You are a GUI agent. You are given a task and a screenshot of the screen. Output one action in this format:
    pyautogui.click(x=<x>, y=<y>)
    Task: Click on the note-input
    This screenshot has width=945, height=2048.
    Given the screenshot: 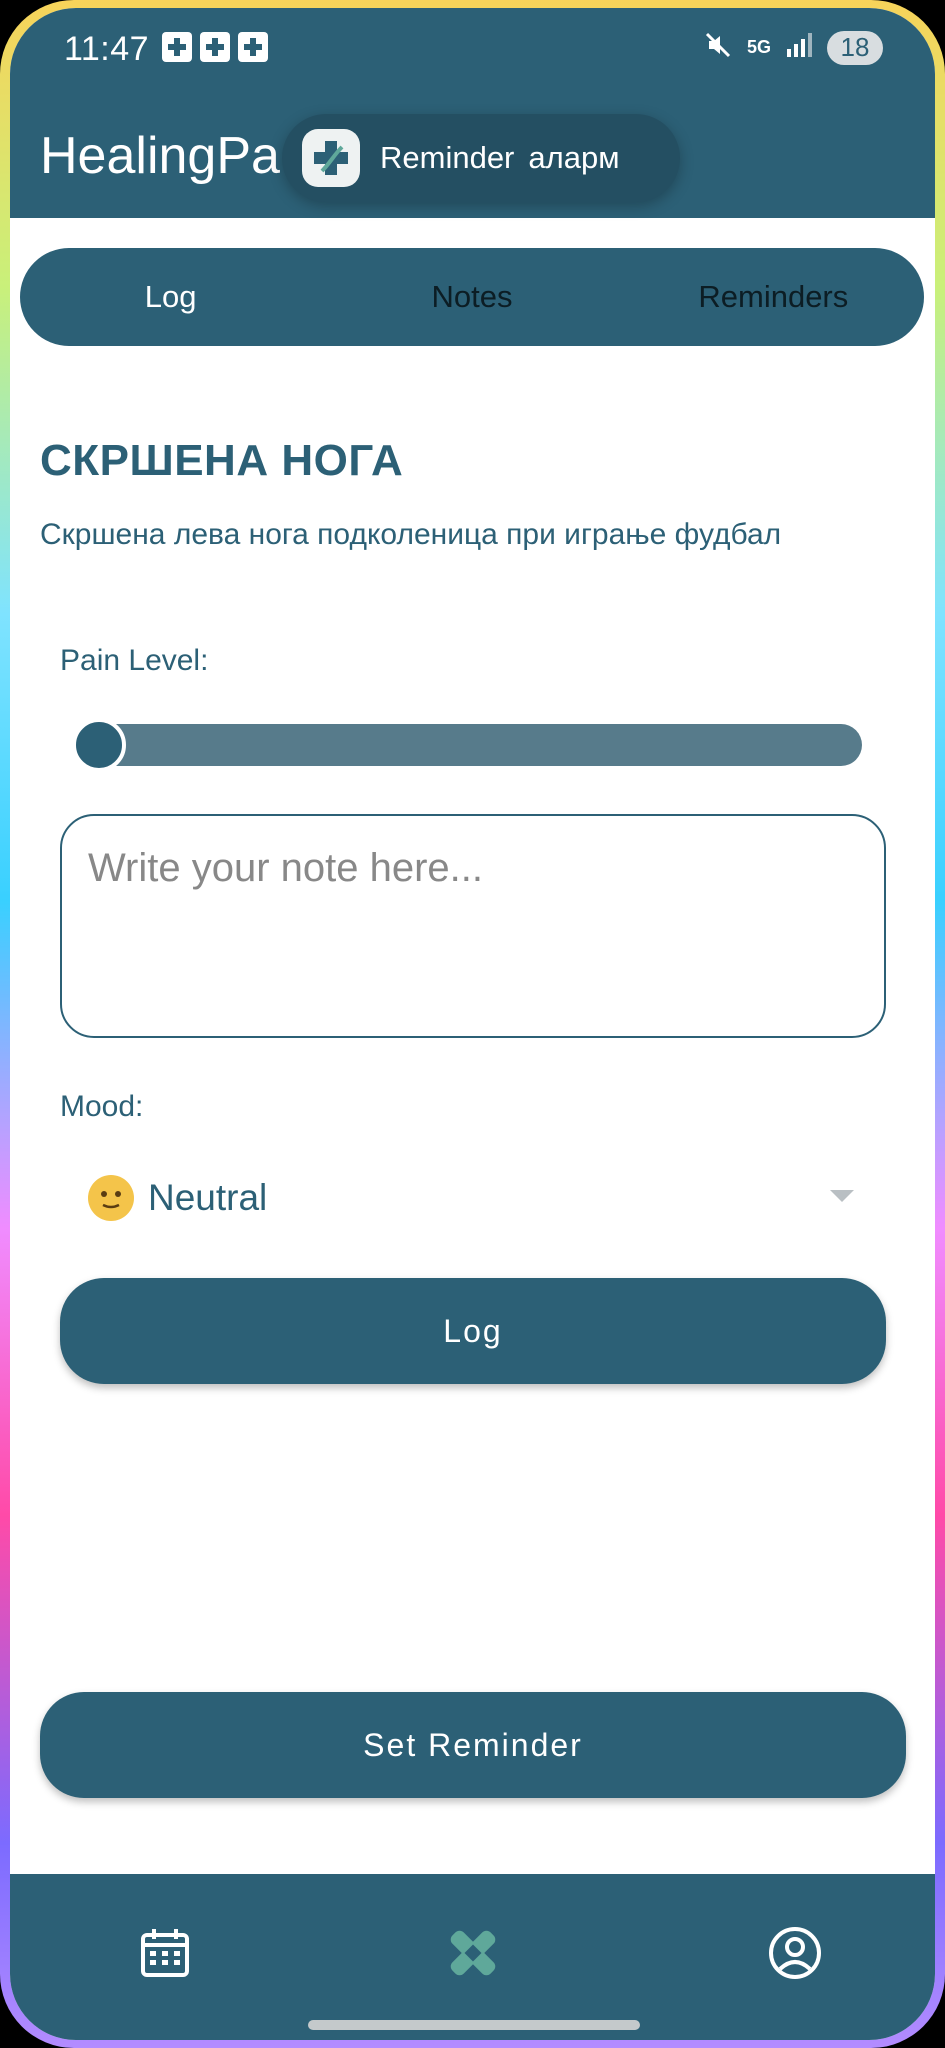 What is the action you would take?
    pyautogui.click(x=473, y=926)
    